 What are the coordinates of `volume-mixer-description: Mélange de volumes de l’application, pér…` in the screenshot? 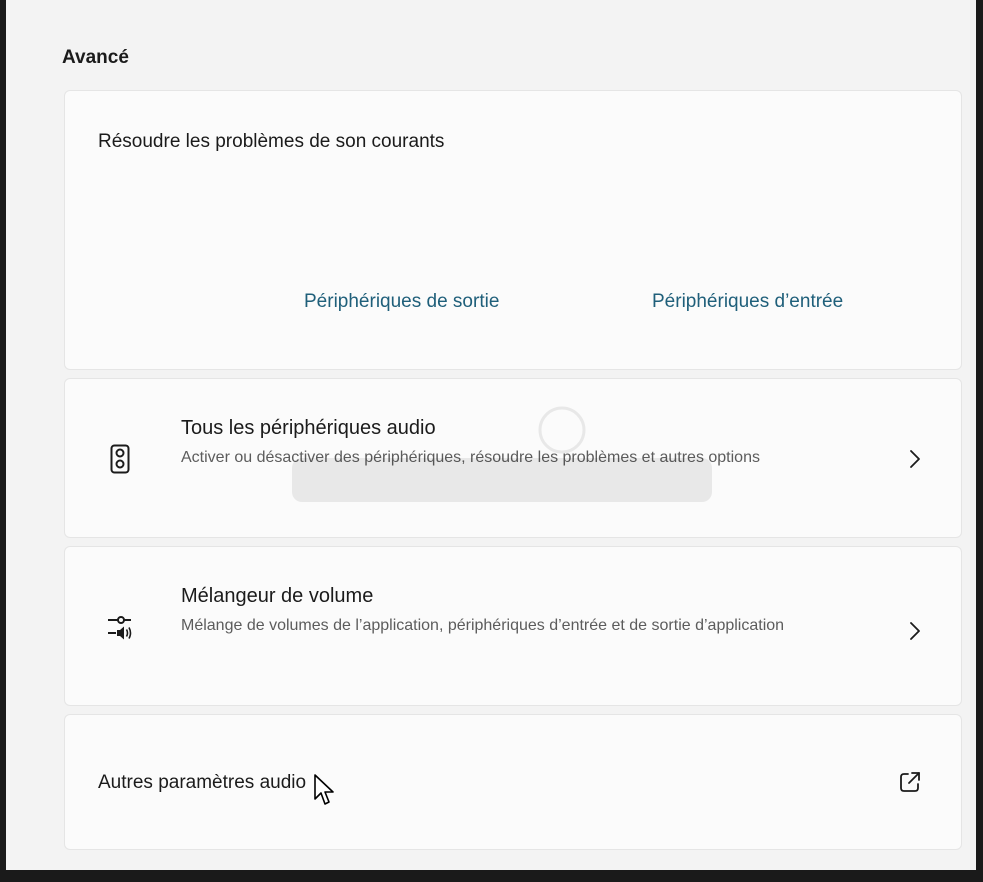 It's located at (483, 625).